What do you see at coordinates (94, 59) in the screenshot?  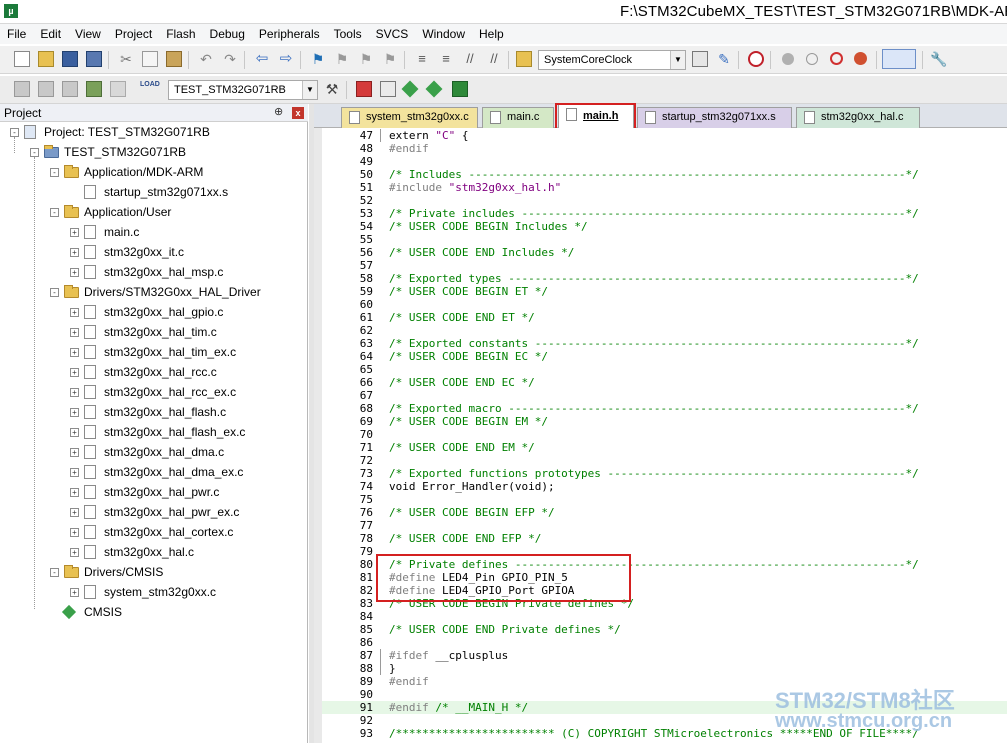 I see `save-all-icon` at bounding box center [94, 59].